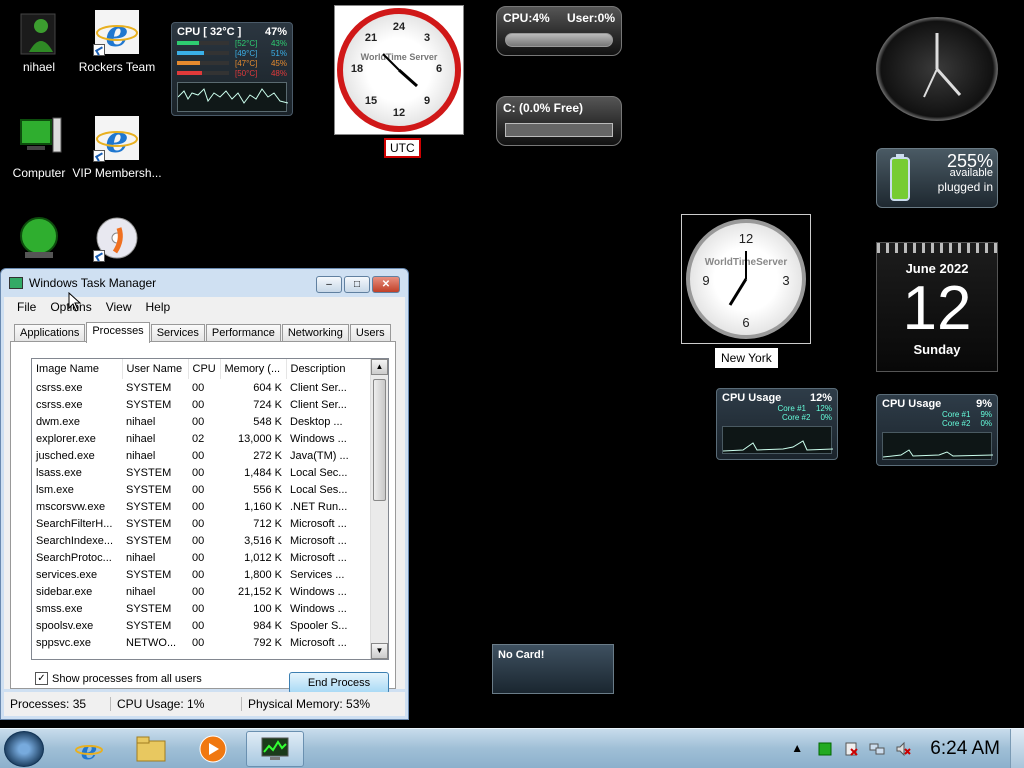  What do you see at coordinates (937, 69) in the screenshot?
I see `analog-clock-gadget` at bounding box center [937, 69].